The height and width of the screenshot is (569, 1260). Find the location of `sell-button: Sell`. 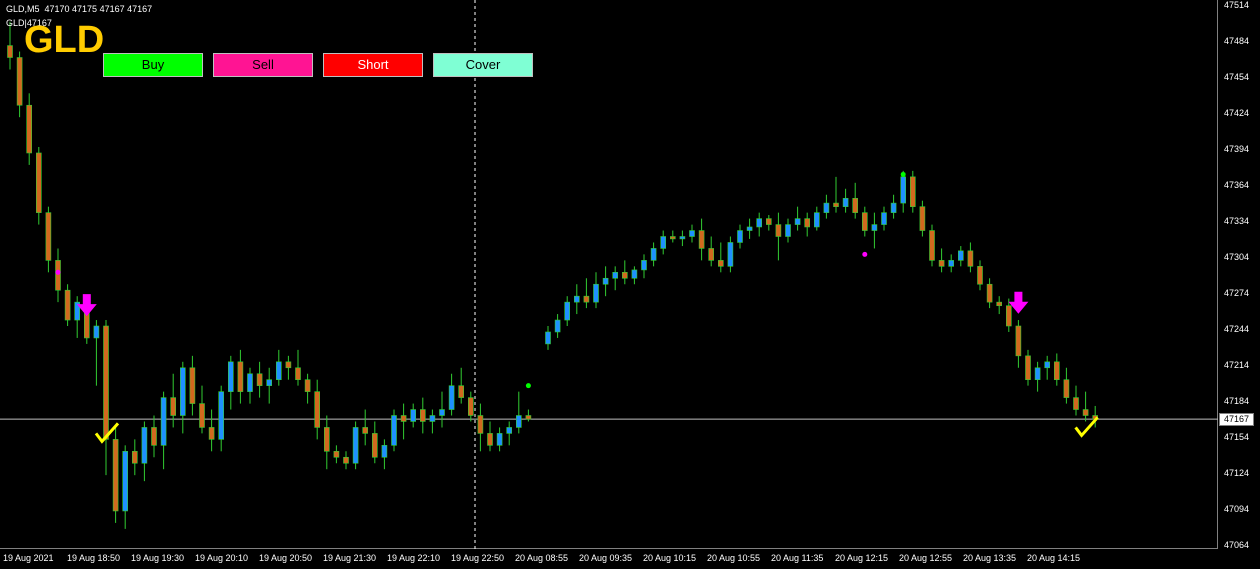

sell-button: Sell is located at coordinates (263, 65).